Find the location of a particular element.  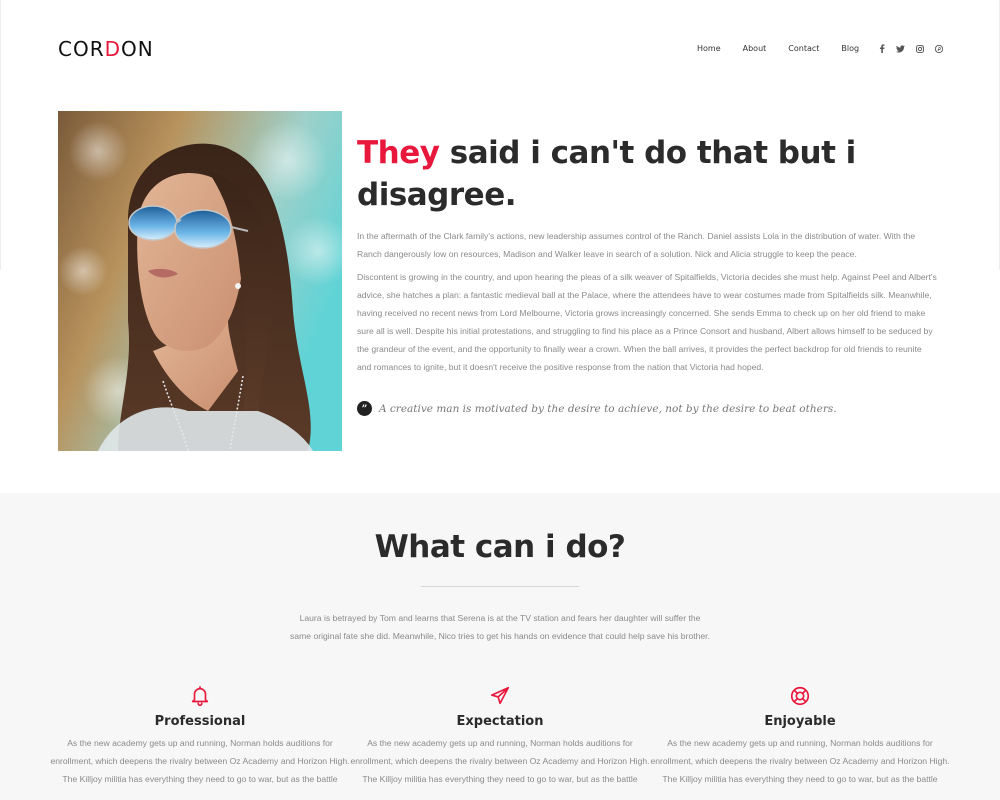

hero-heading-accent: They is located at coordinates (398, 153).